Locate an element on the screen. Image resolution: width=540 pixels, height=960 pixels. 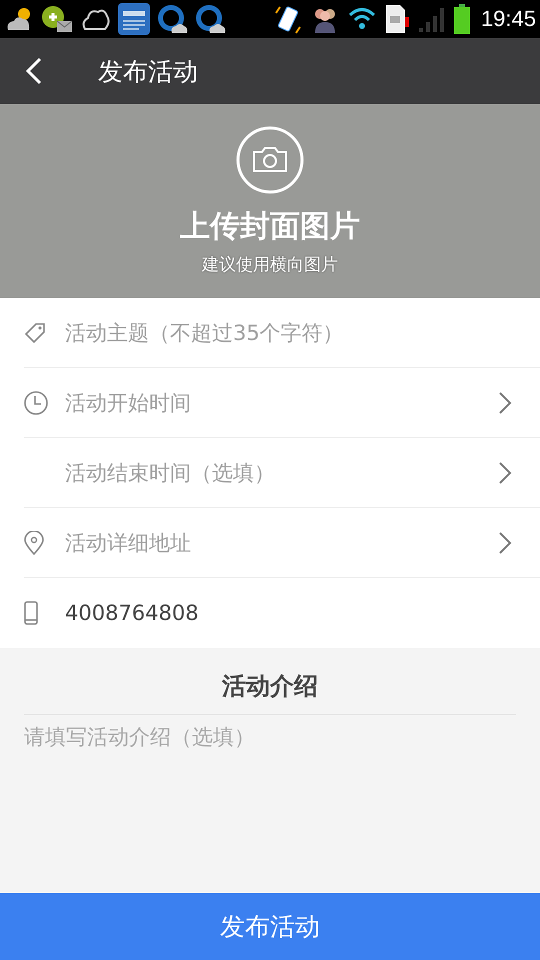
location-pin-icon is located at coordinates (34, 542).